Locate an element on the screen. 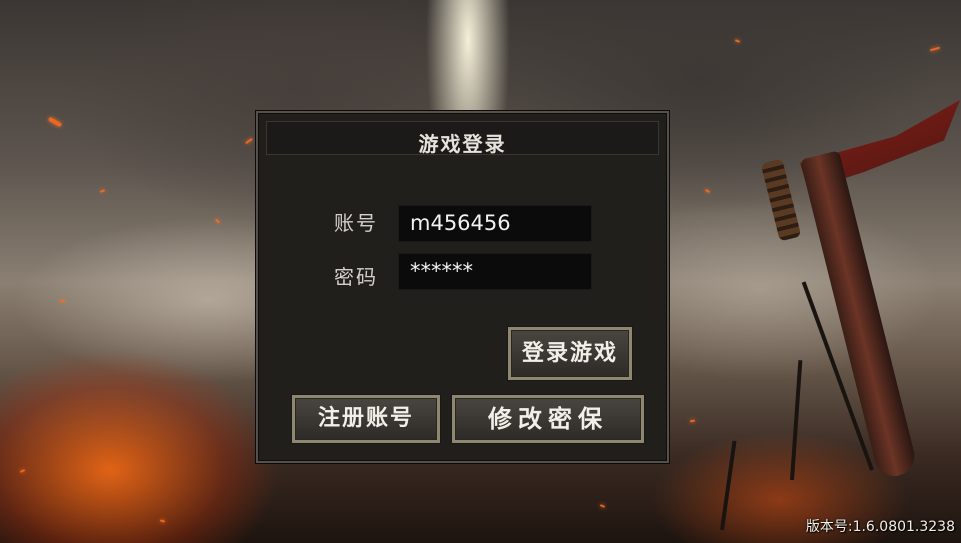 This screenshot has height=543, width=961. change-security-button: 修改密保 is located at coordinates (548, 419).